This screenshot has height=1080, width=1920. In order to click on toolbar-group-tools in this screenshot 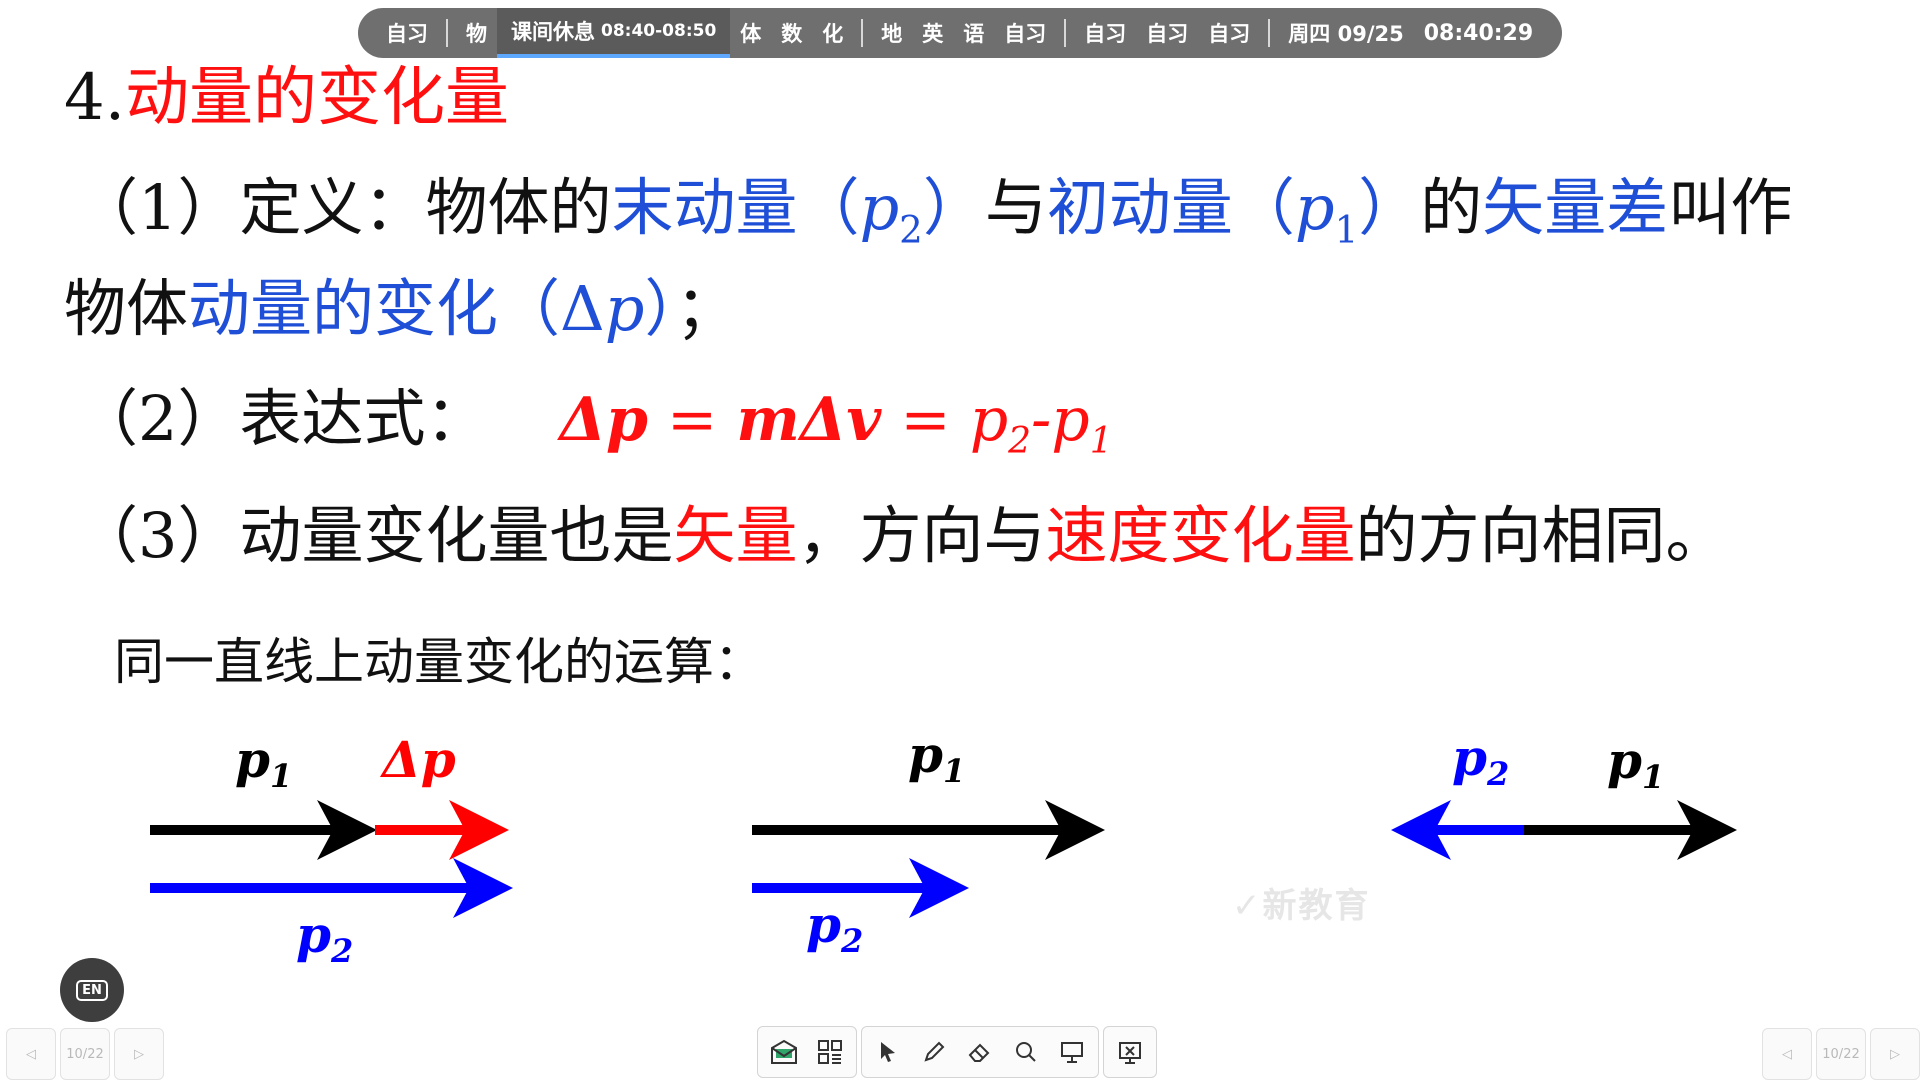, I will do `click(980, 1052)`.